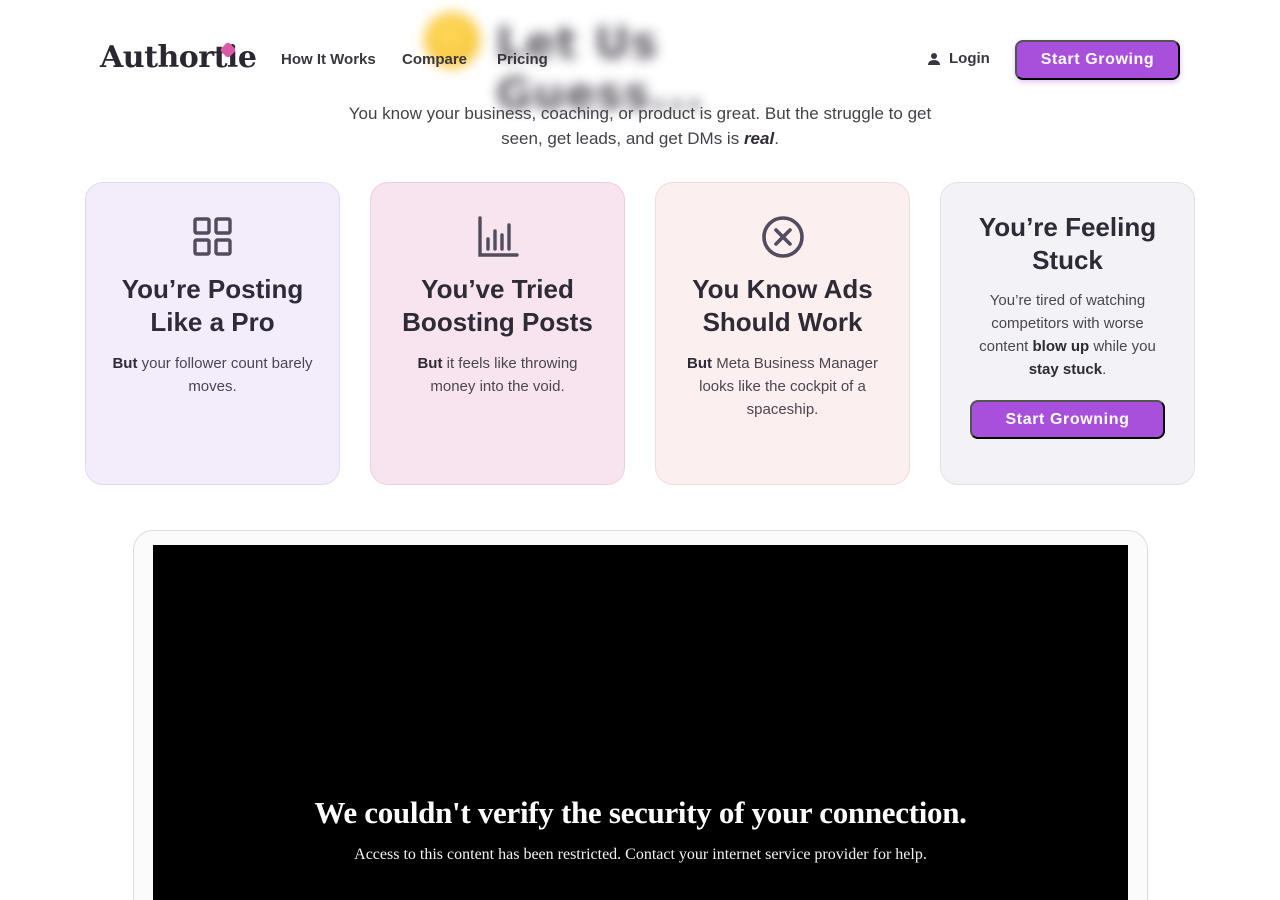 The height and width of the screenshot is (900, 1280). Describe the element at coordinates (776, 138) in the screenshot. I see `intro-end: .` at that location.